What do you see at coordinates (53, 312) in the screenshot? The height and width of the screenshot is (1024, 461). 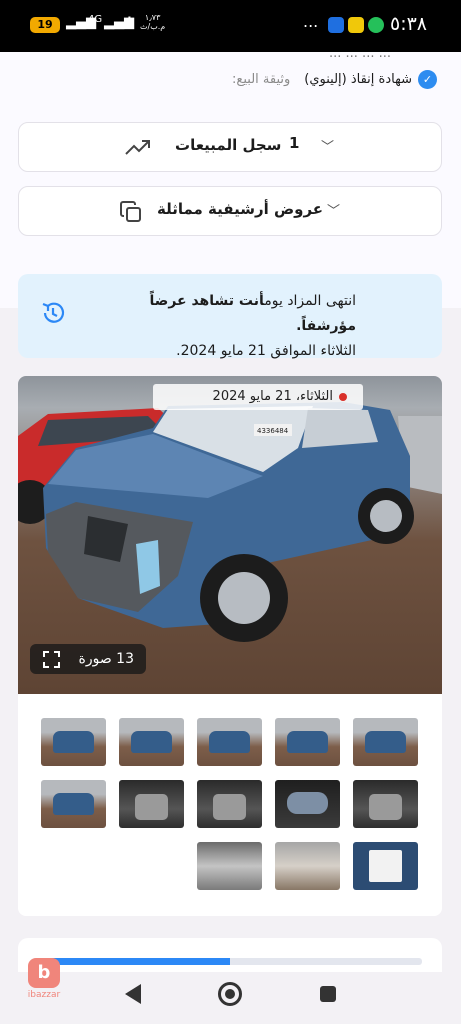 I see `history-icon` at bounding box center [53, 312].